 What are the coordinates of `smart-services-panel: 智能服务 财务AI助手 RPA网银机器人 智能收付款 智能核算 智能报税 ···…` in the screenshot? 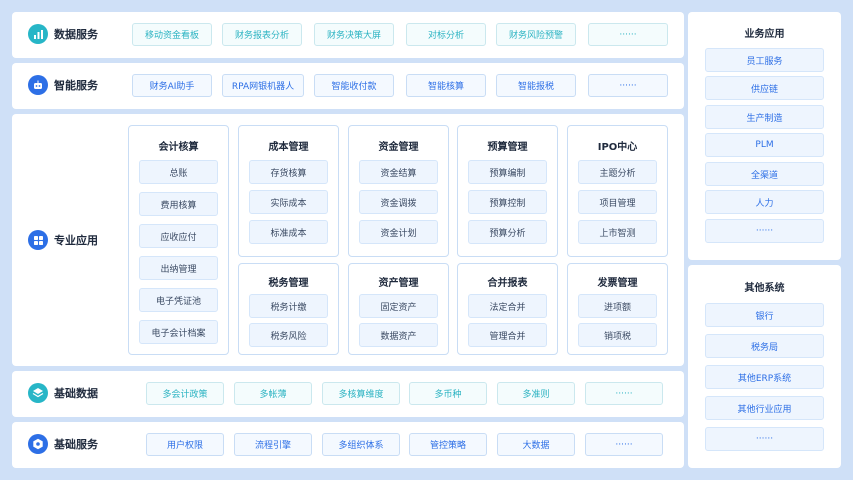 It's located at (348, 86).